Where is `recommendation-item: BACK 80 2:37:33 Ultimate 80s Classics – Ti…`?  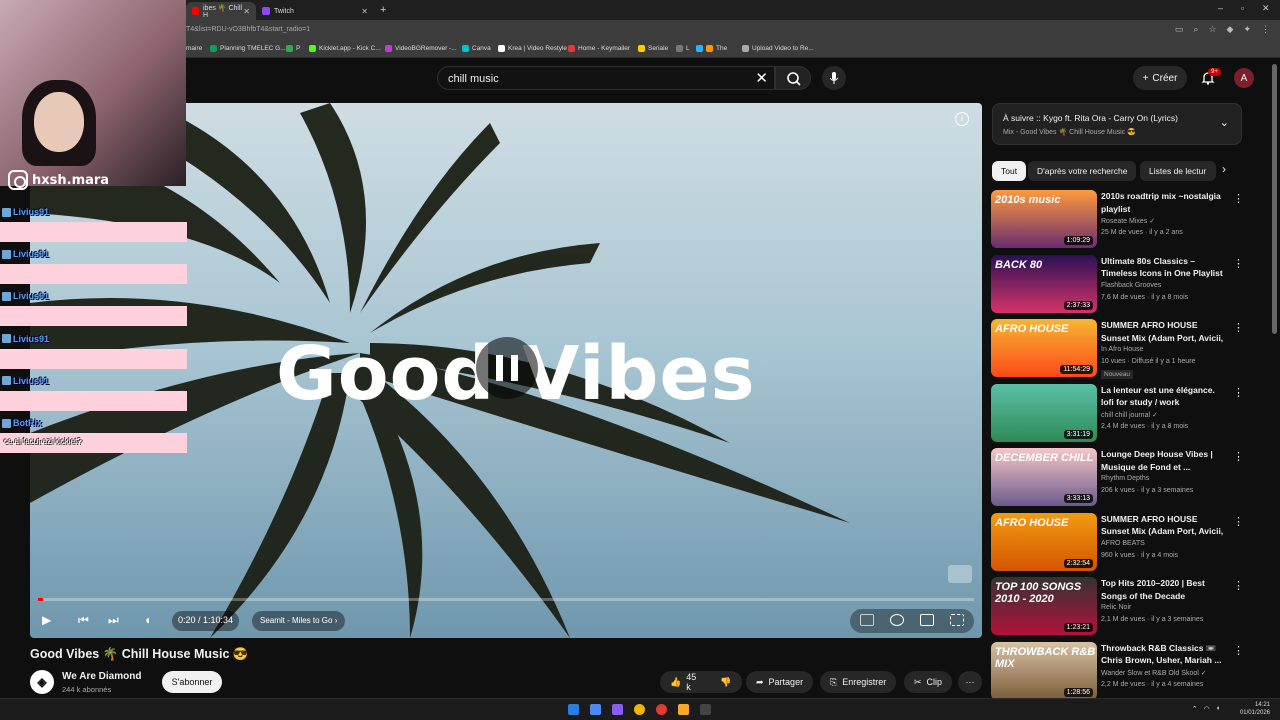 recommendation-item: BACK 80 2:37:33 Ultimate 80s Classics – Ti… is located at coordinates (1121, 284).